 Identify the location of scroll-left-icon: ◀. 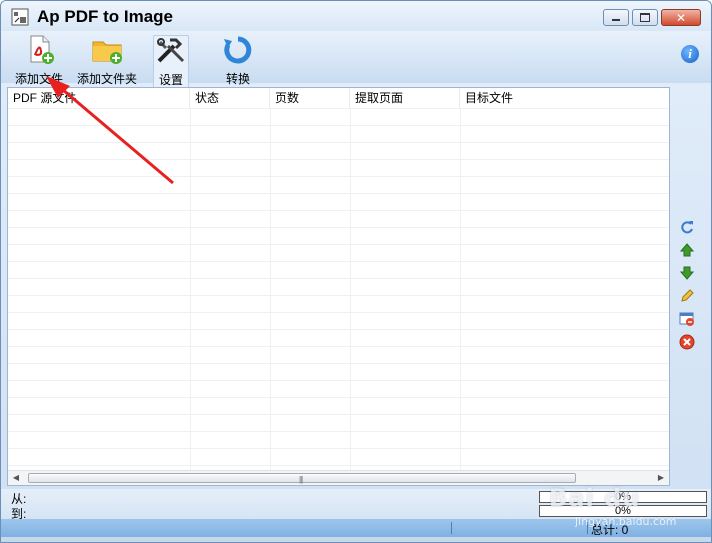
(16, 478).